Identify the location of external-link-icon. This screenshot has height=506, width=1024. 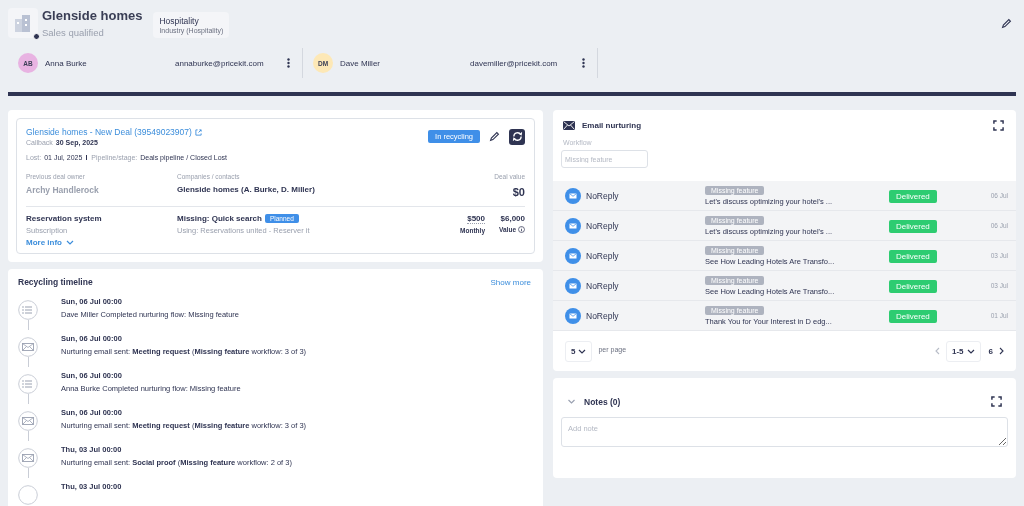
(198, 132).